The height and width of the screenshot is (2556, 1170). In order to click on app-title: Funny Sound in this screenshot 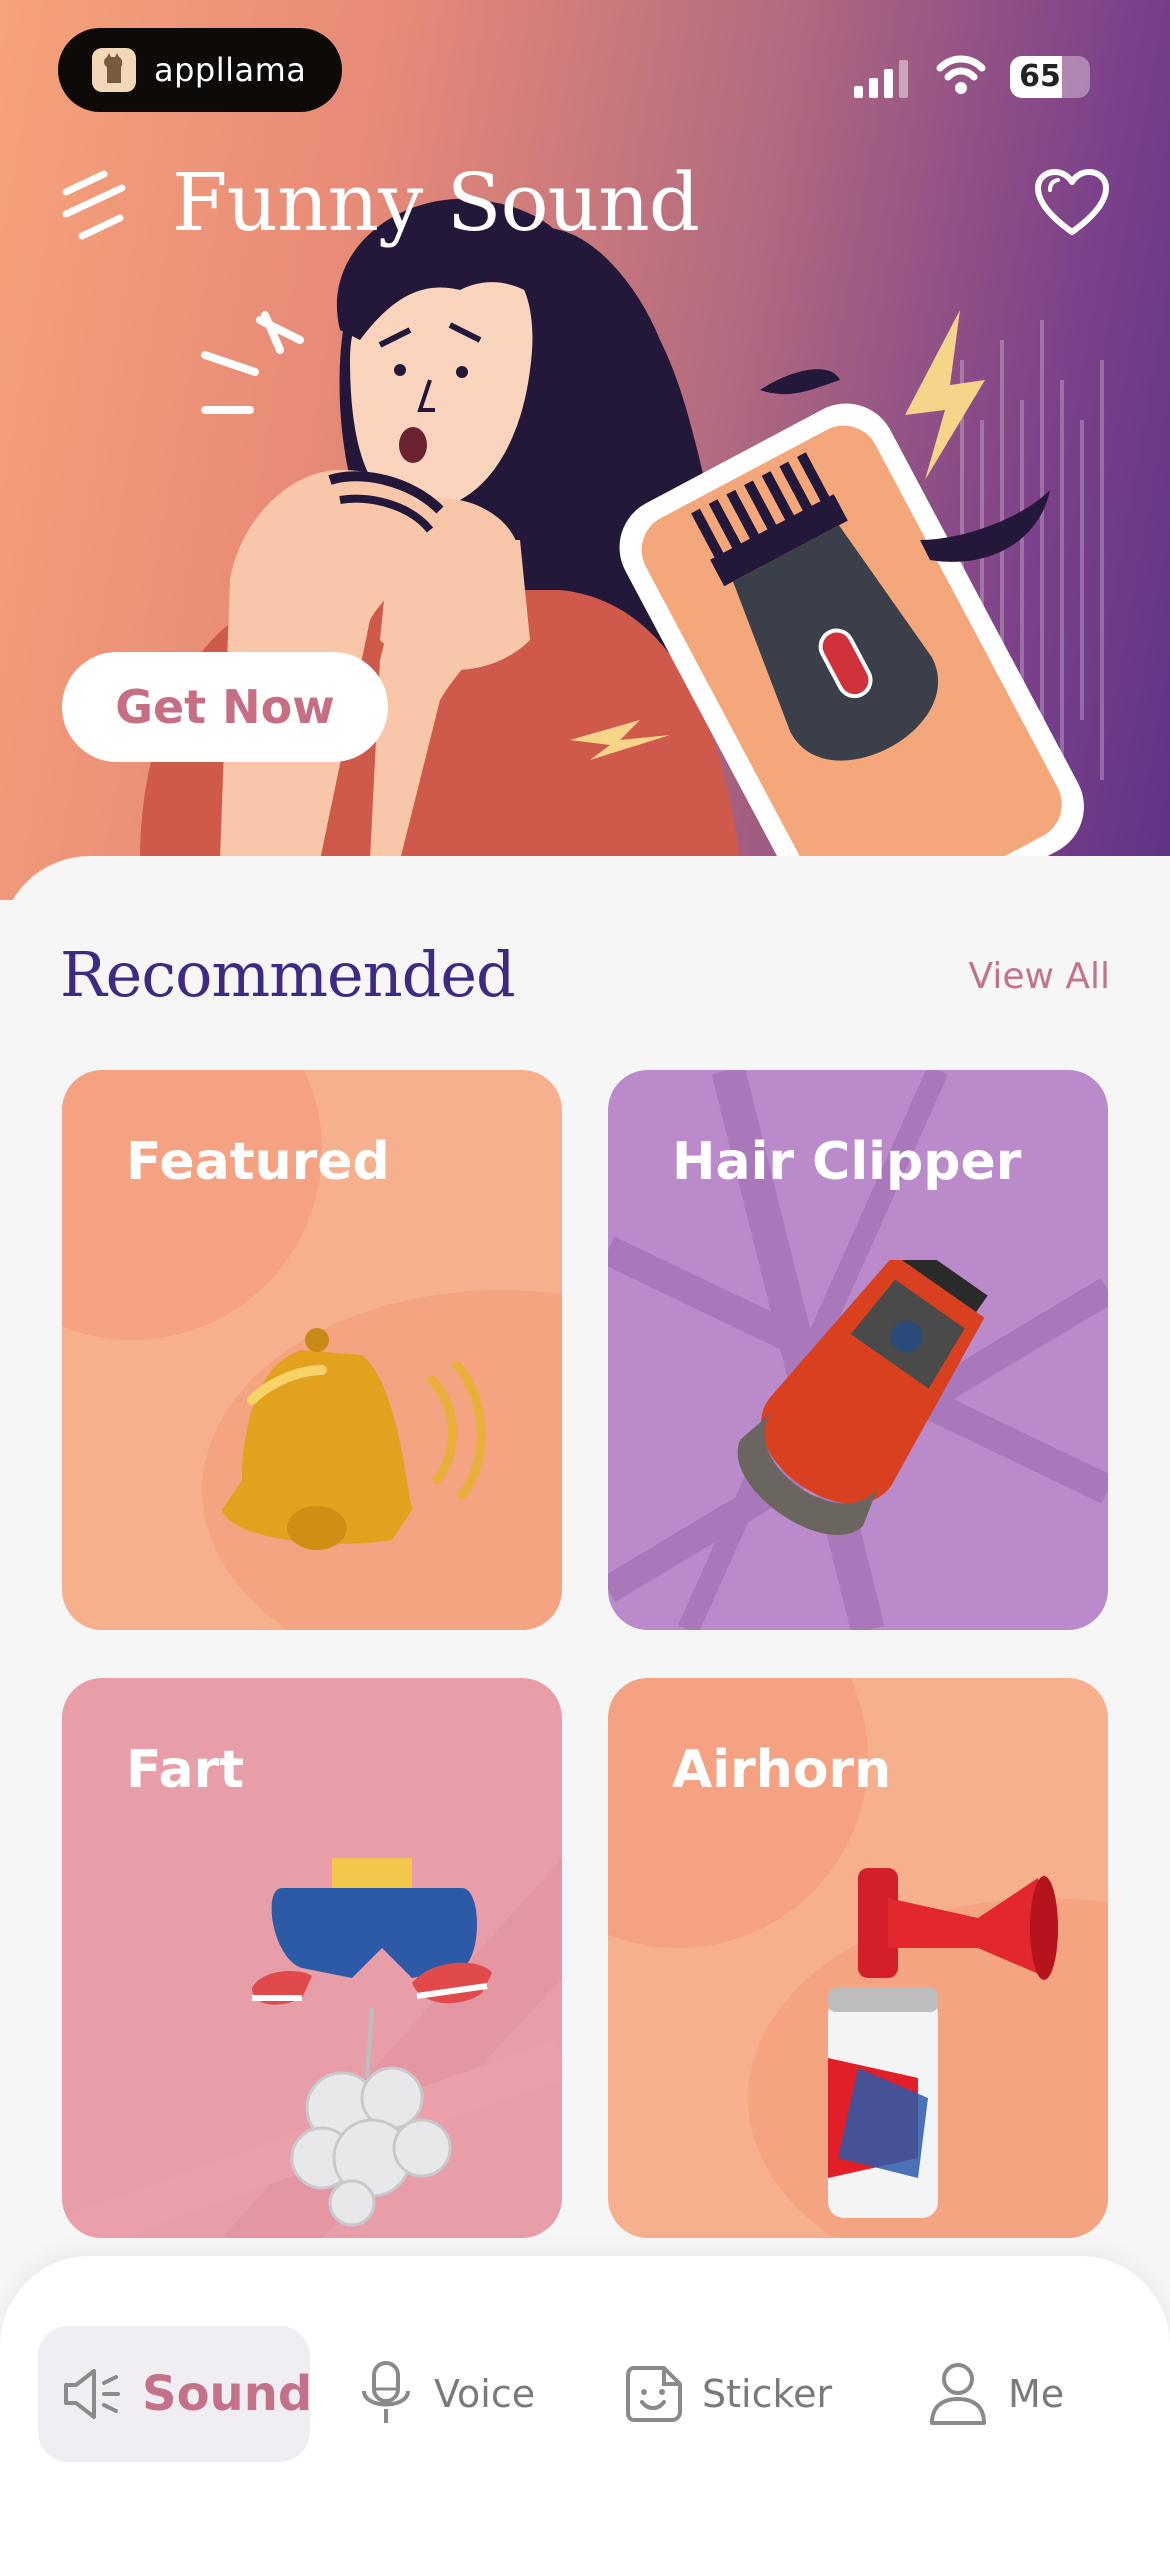, I will do `click(436, 202)`.